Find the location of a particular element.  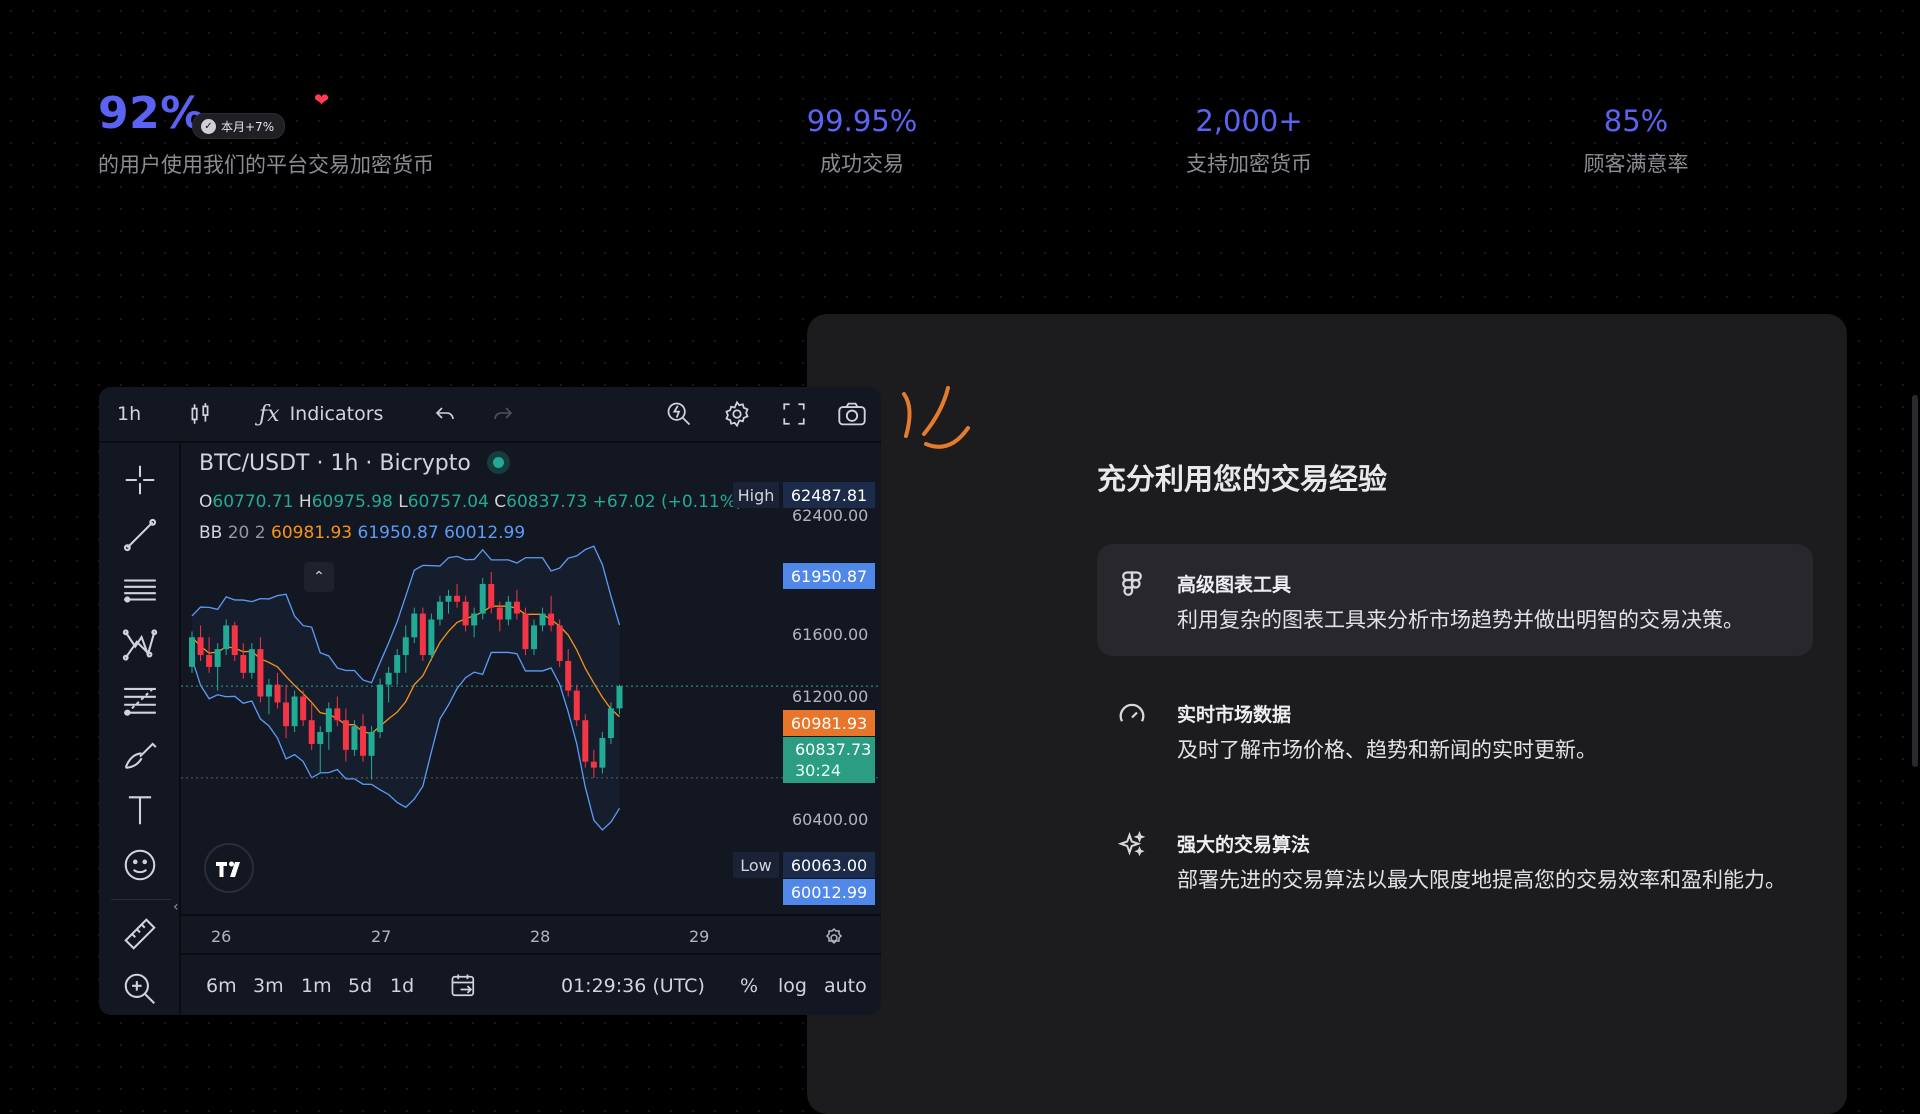

auto-scale-button: auto is located at coordinates (845, 985).